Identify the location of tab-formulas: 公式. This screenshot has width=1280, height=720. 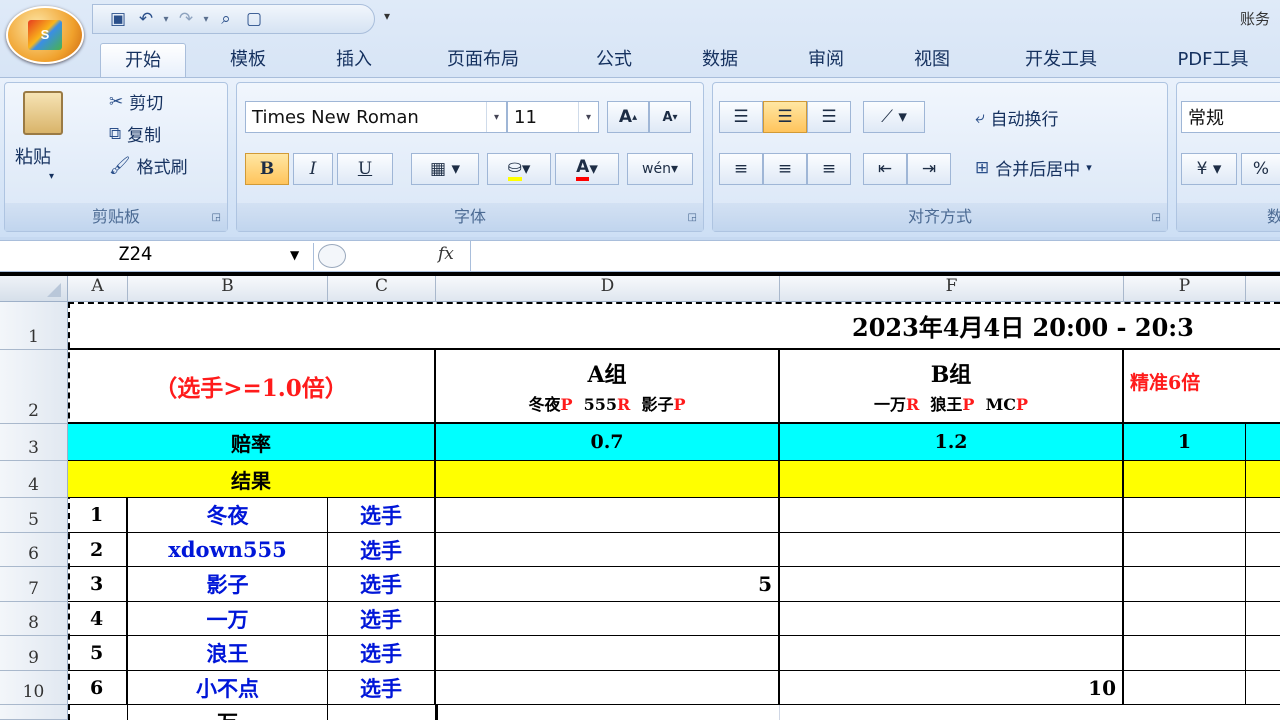
(614, 60).